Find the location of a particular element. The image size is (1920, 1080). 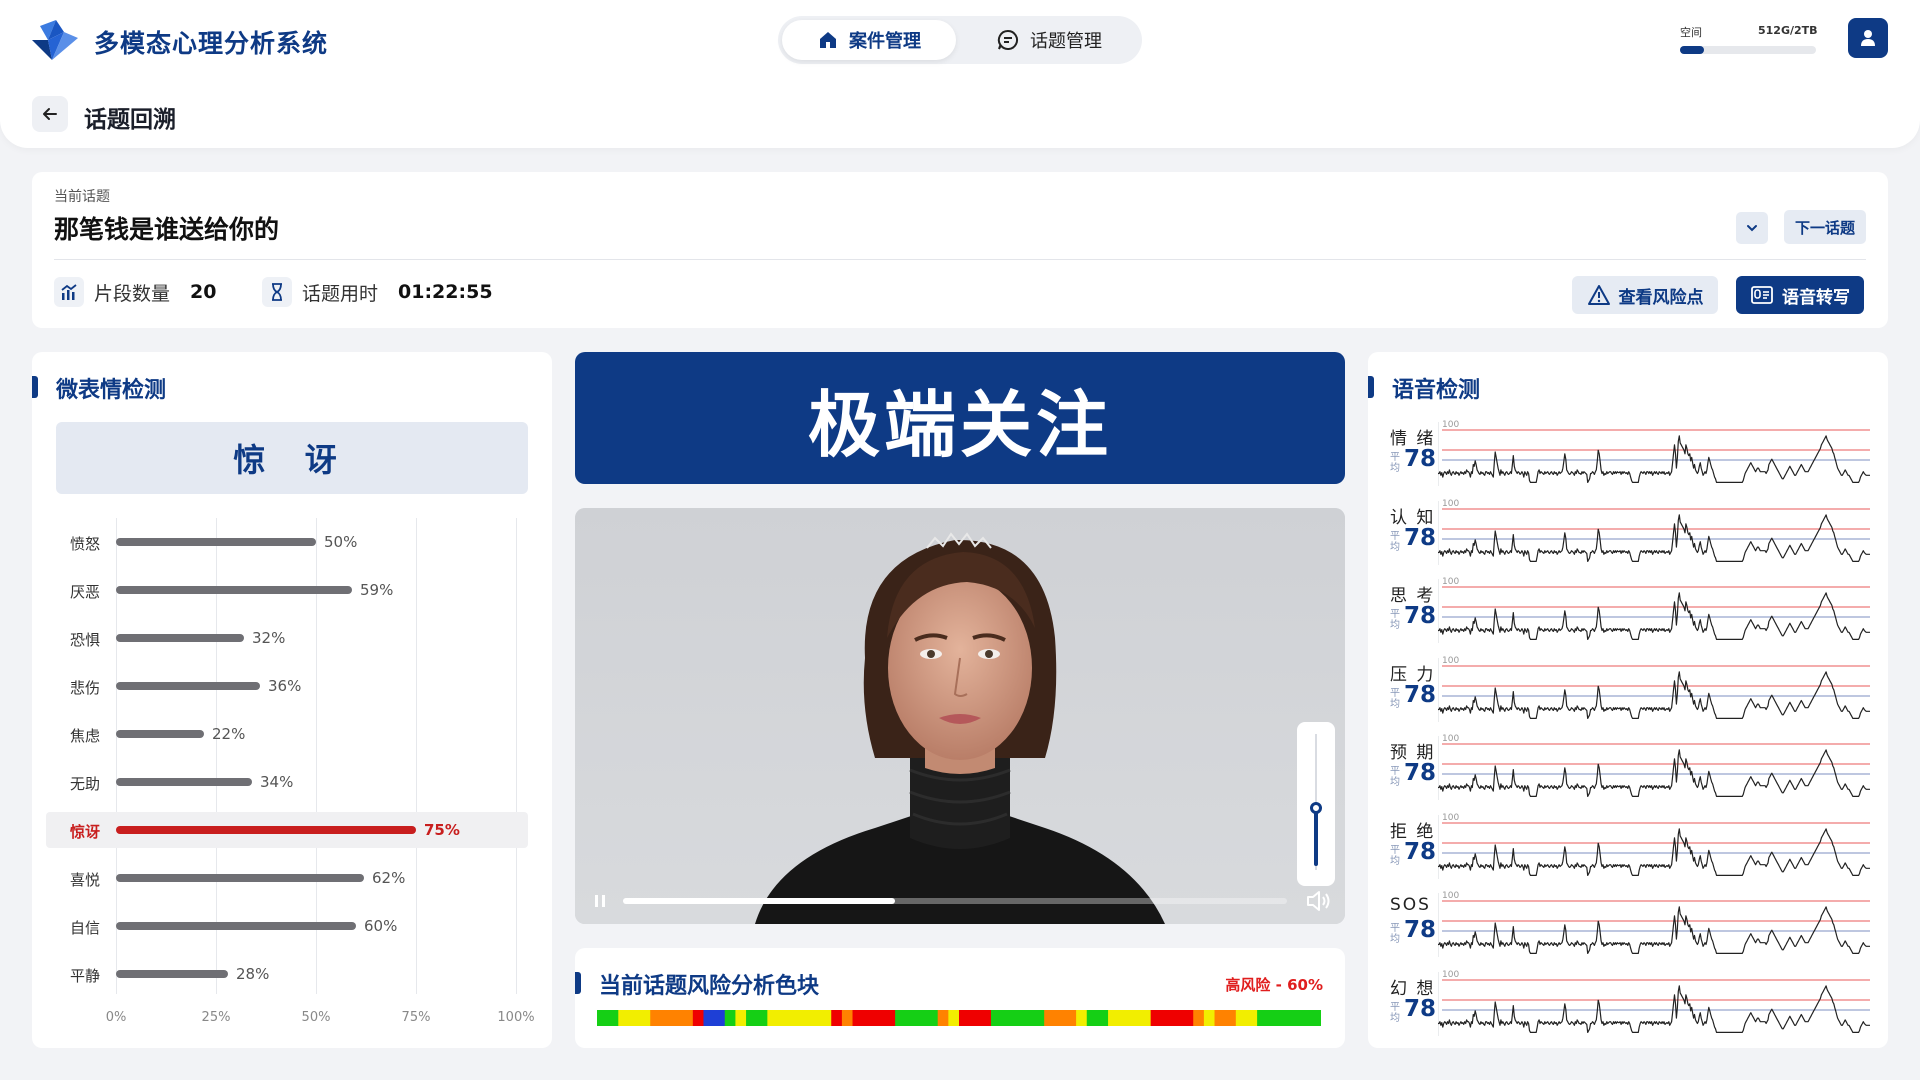

axis-tick-label: 50% is located at coordinates (316, 1017).